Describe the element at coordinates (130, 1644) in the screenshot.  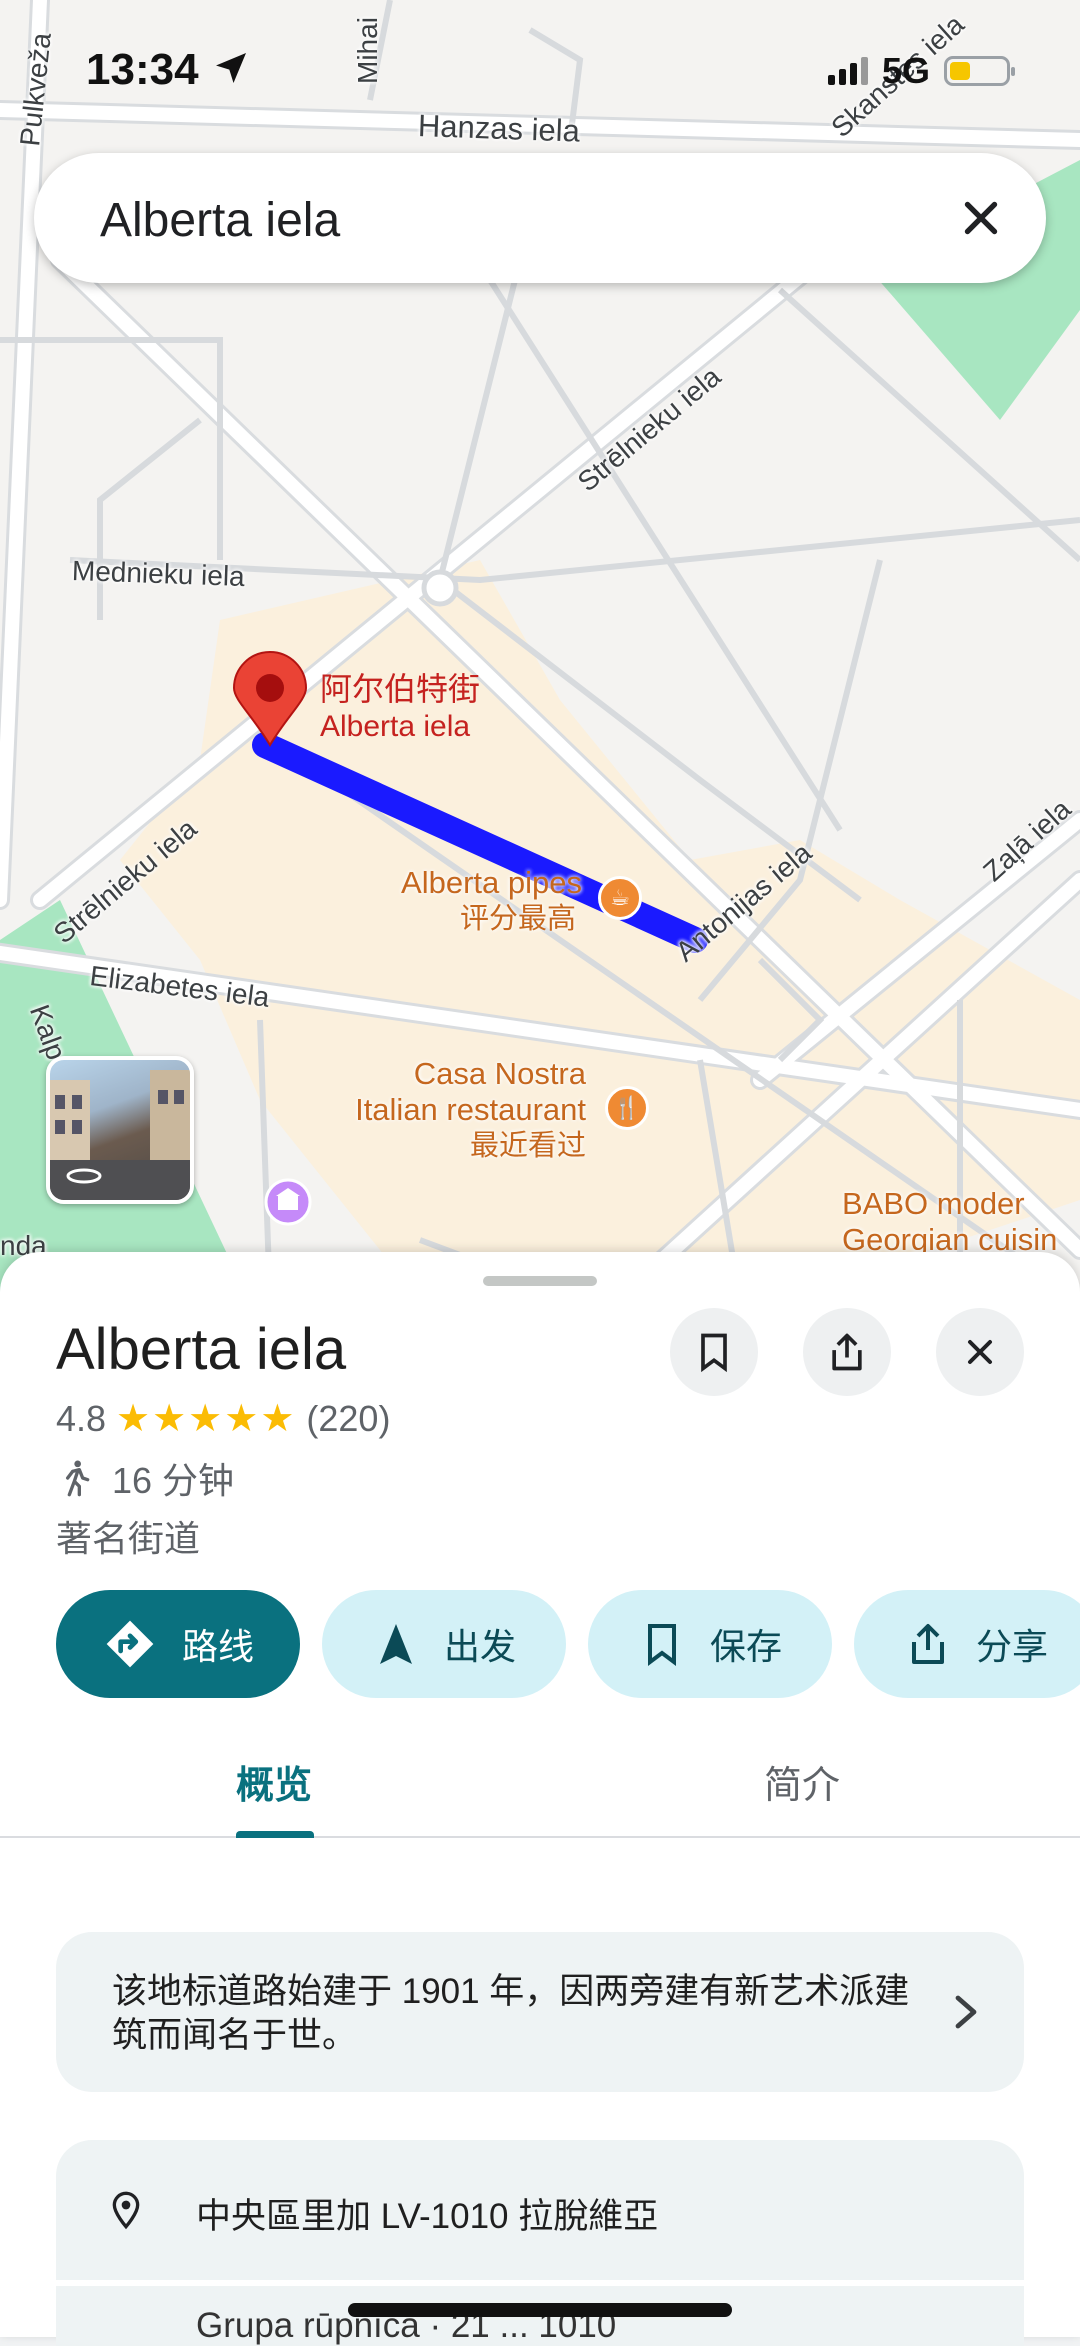
I see `directions-icon` at that location.